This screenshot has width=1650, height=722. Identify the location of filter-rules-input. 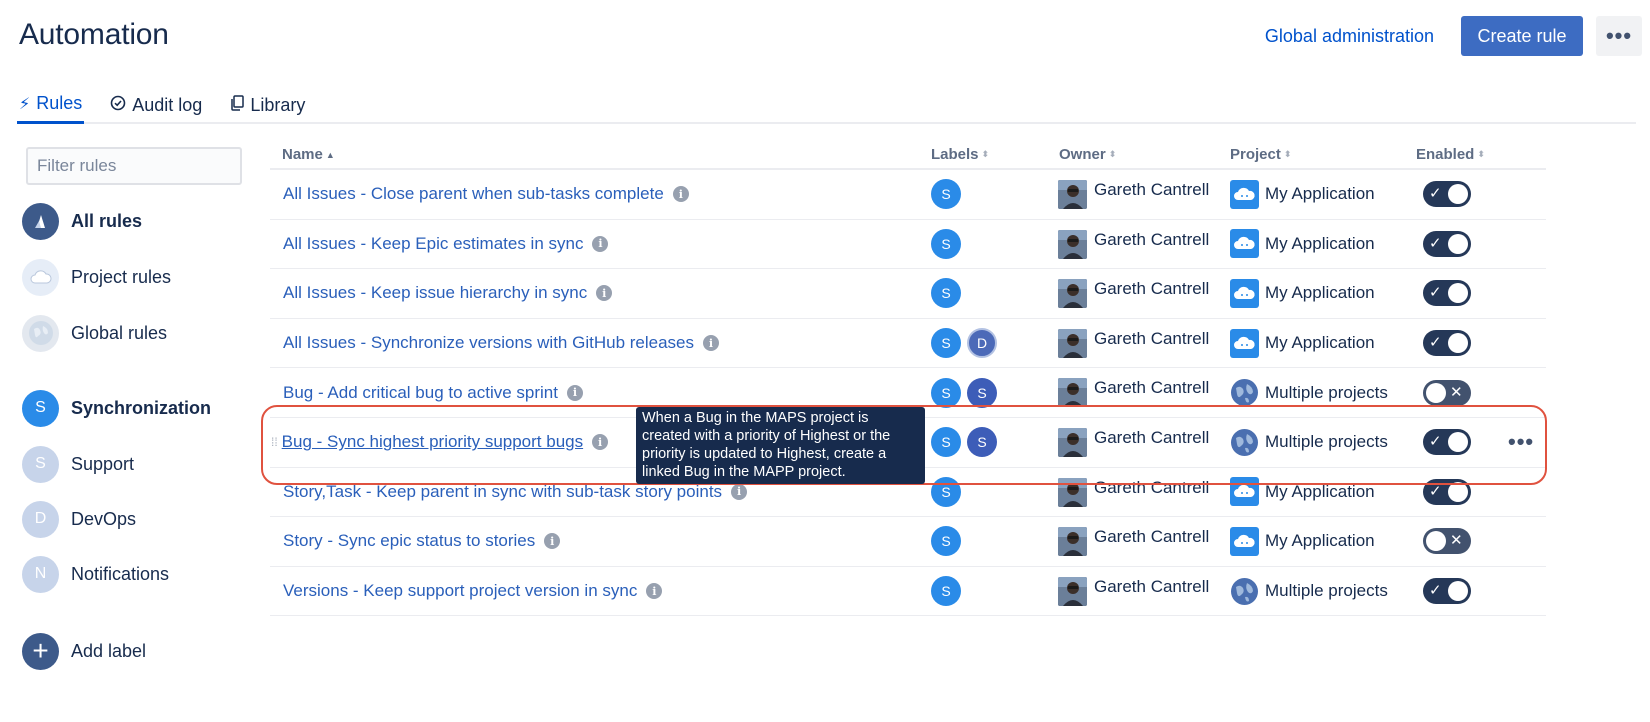
(134, 166).